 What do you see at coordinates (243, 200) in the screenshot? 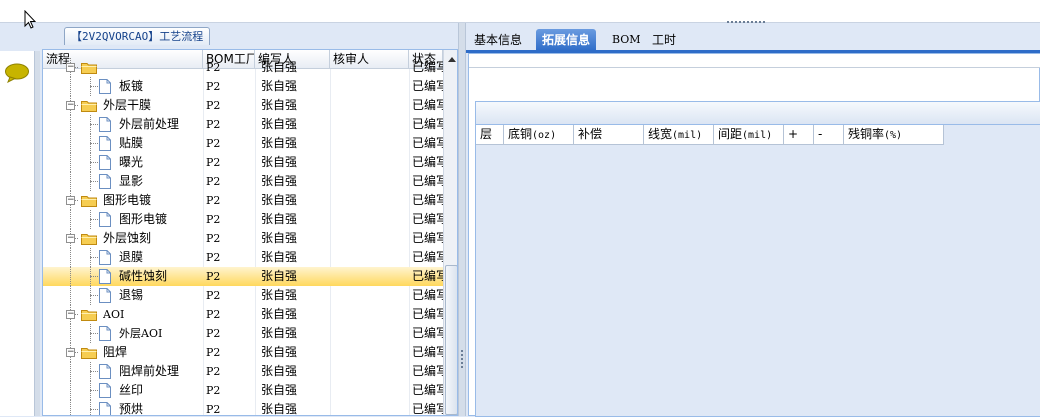
I see `tree-row: − 图形电镀 P2 张自强 已编写` at bounding box center [243, 200].